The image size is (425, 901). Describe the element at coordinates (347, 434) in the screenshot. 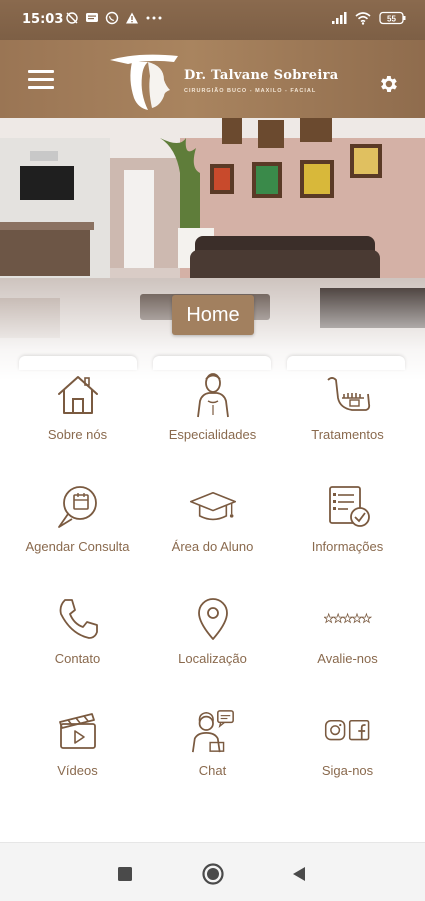

I see `menu-item-label: Tratamentos` at that location.